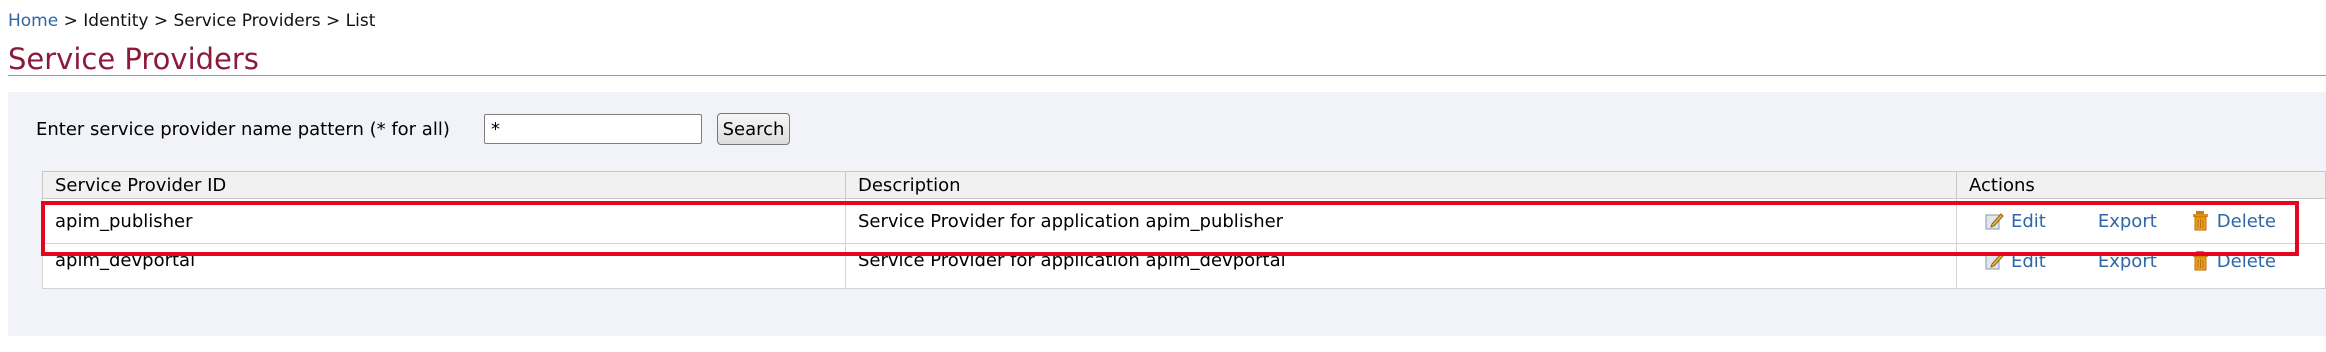 This screenshot has width=2326, height=352. Describe the element at coordinates (593, 129) in the screenshot. I see `search-input` at that location.